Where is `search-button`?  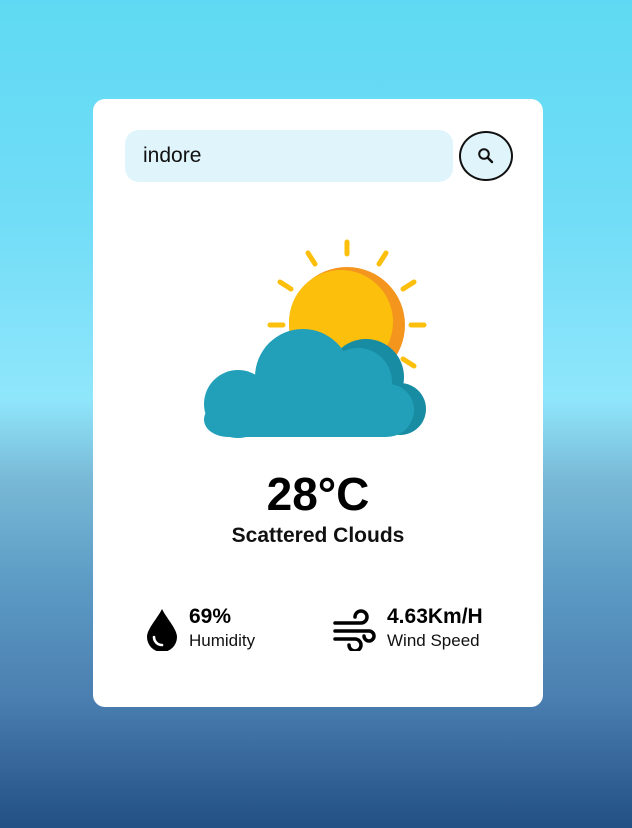
search-button is located at coordinates (486, 156).